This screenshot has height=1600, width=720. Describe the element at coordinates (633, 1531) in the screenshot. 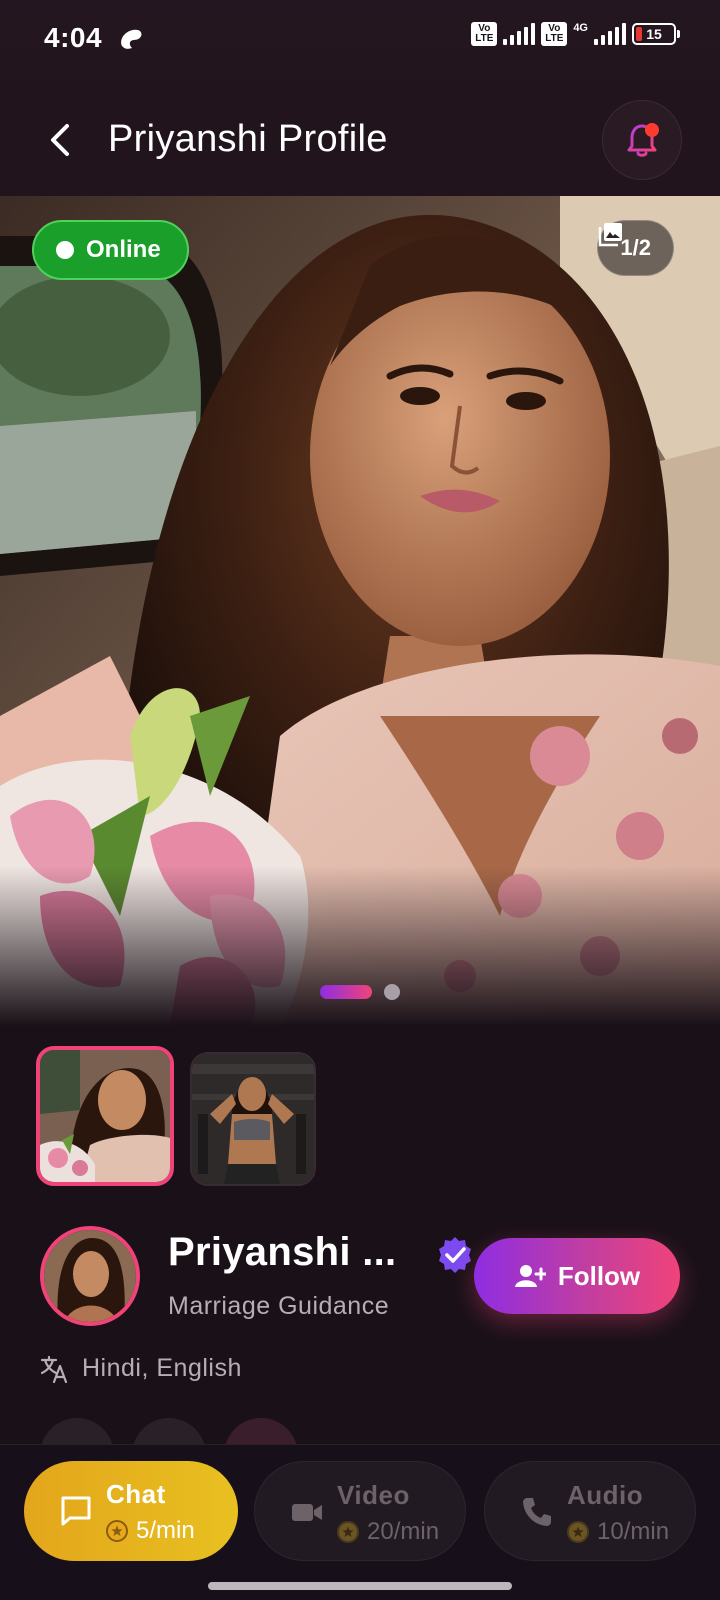

I see `audio-price-text: 10/min` at that location.